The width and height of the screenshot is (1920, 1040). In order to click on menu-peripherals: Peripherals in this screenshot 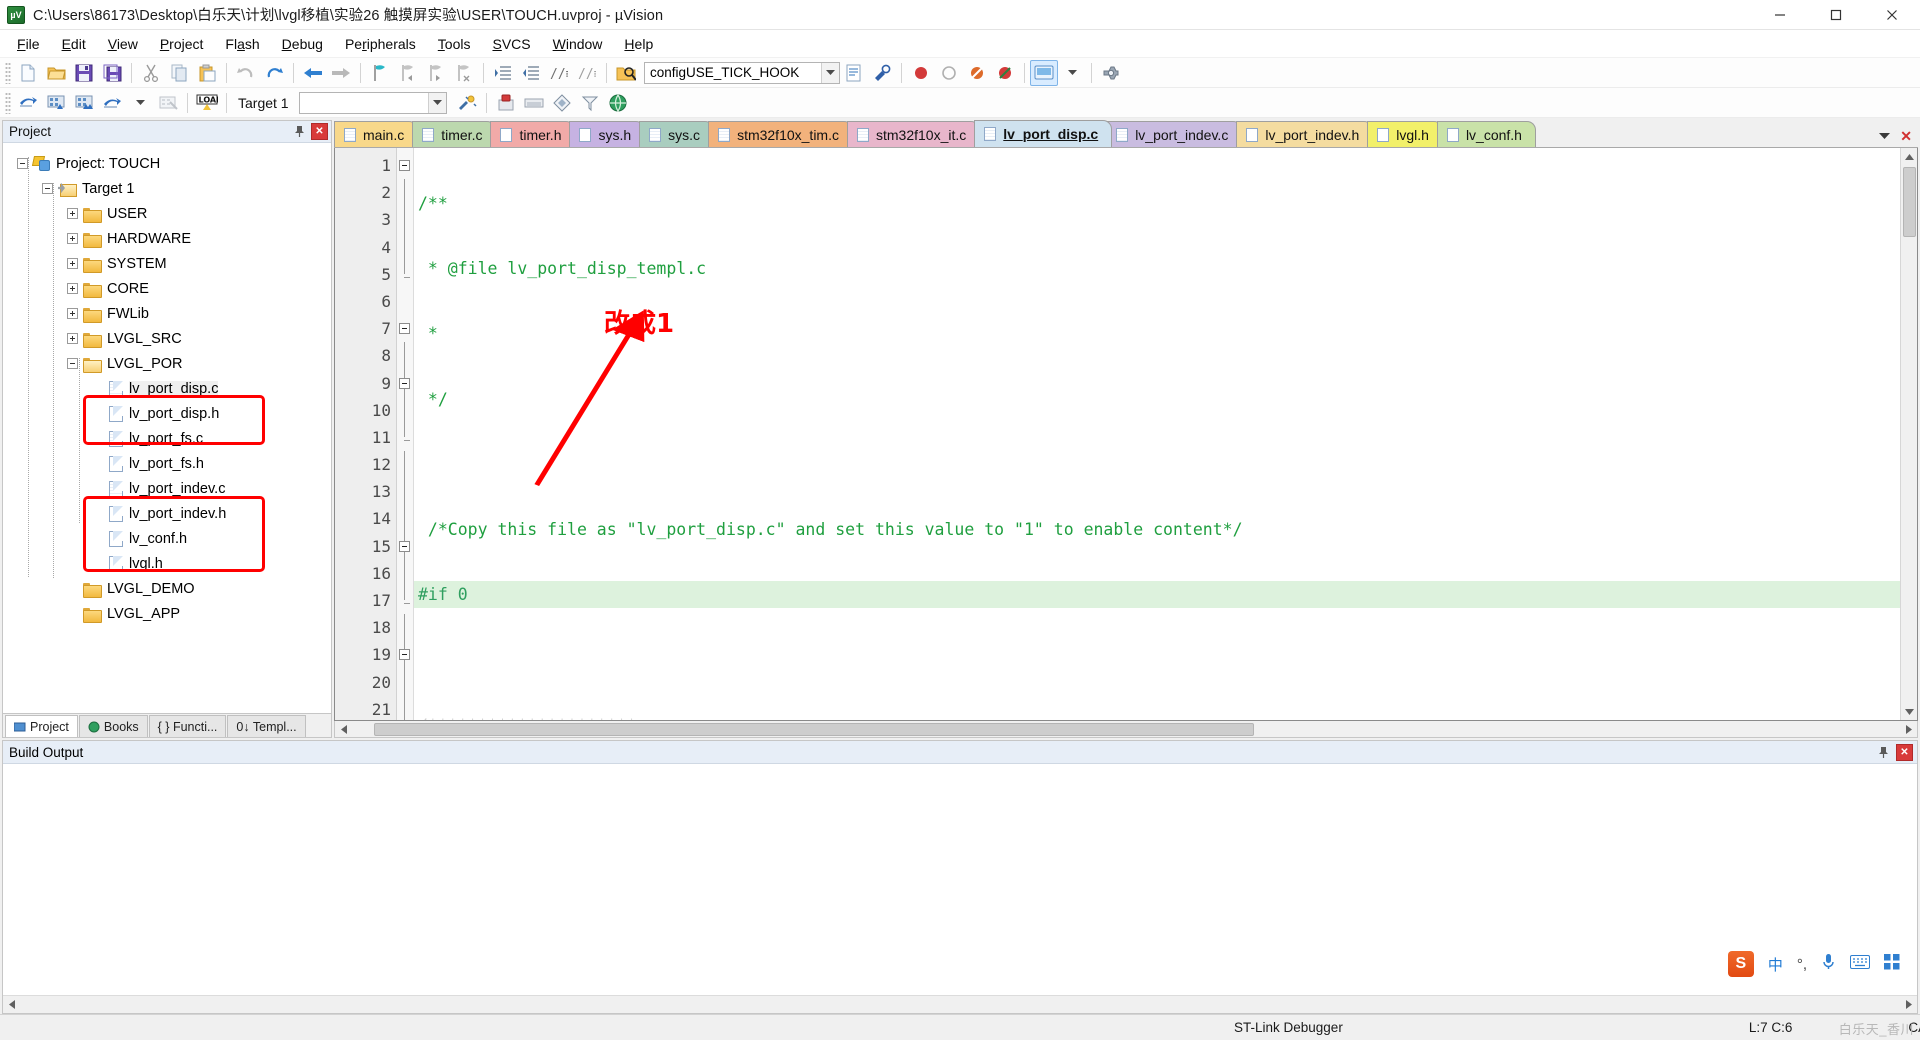, I will do `click(380, 44)`.